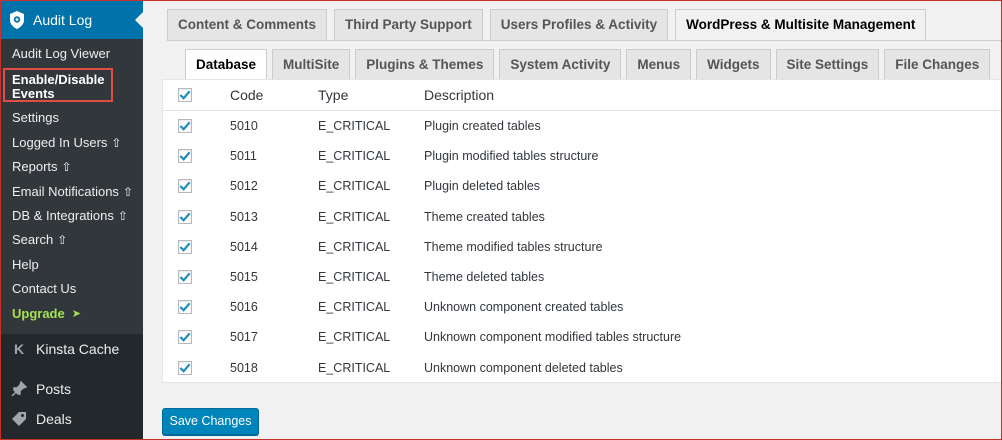 The image size is (1002, 440). Describe the element at coordinates (274, 95) in the screenshot. I see `header-code: Code` at that location.